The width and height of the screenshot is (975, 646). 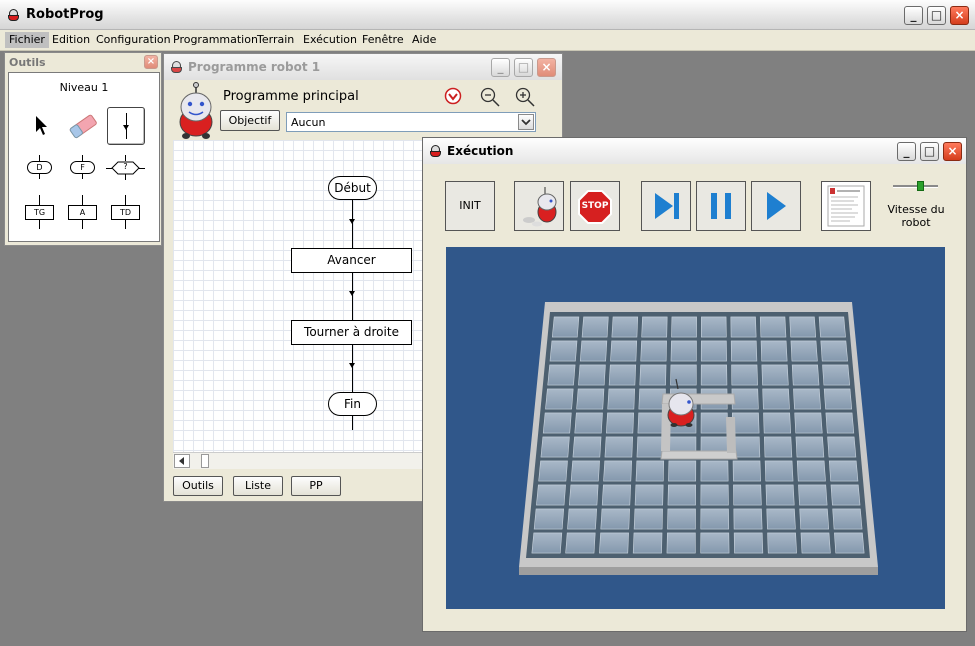 I want to click on zoom-out-icon, so click(x=490, y=97).